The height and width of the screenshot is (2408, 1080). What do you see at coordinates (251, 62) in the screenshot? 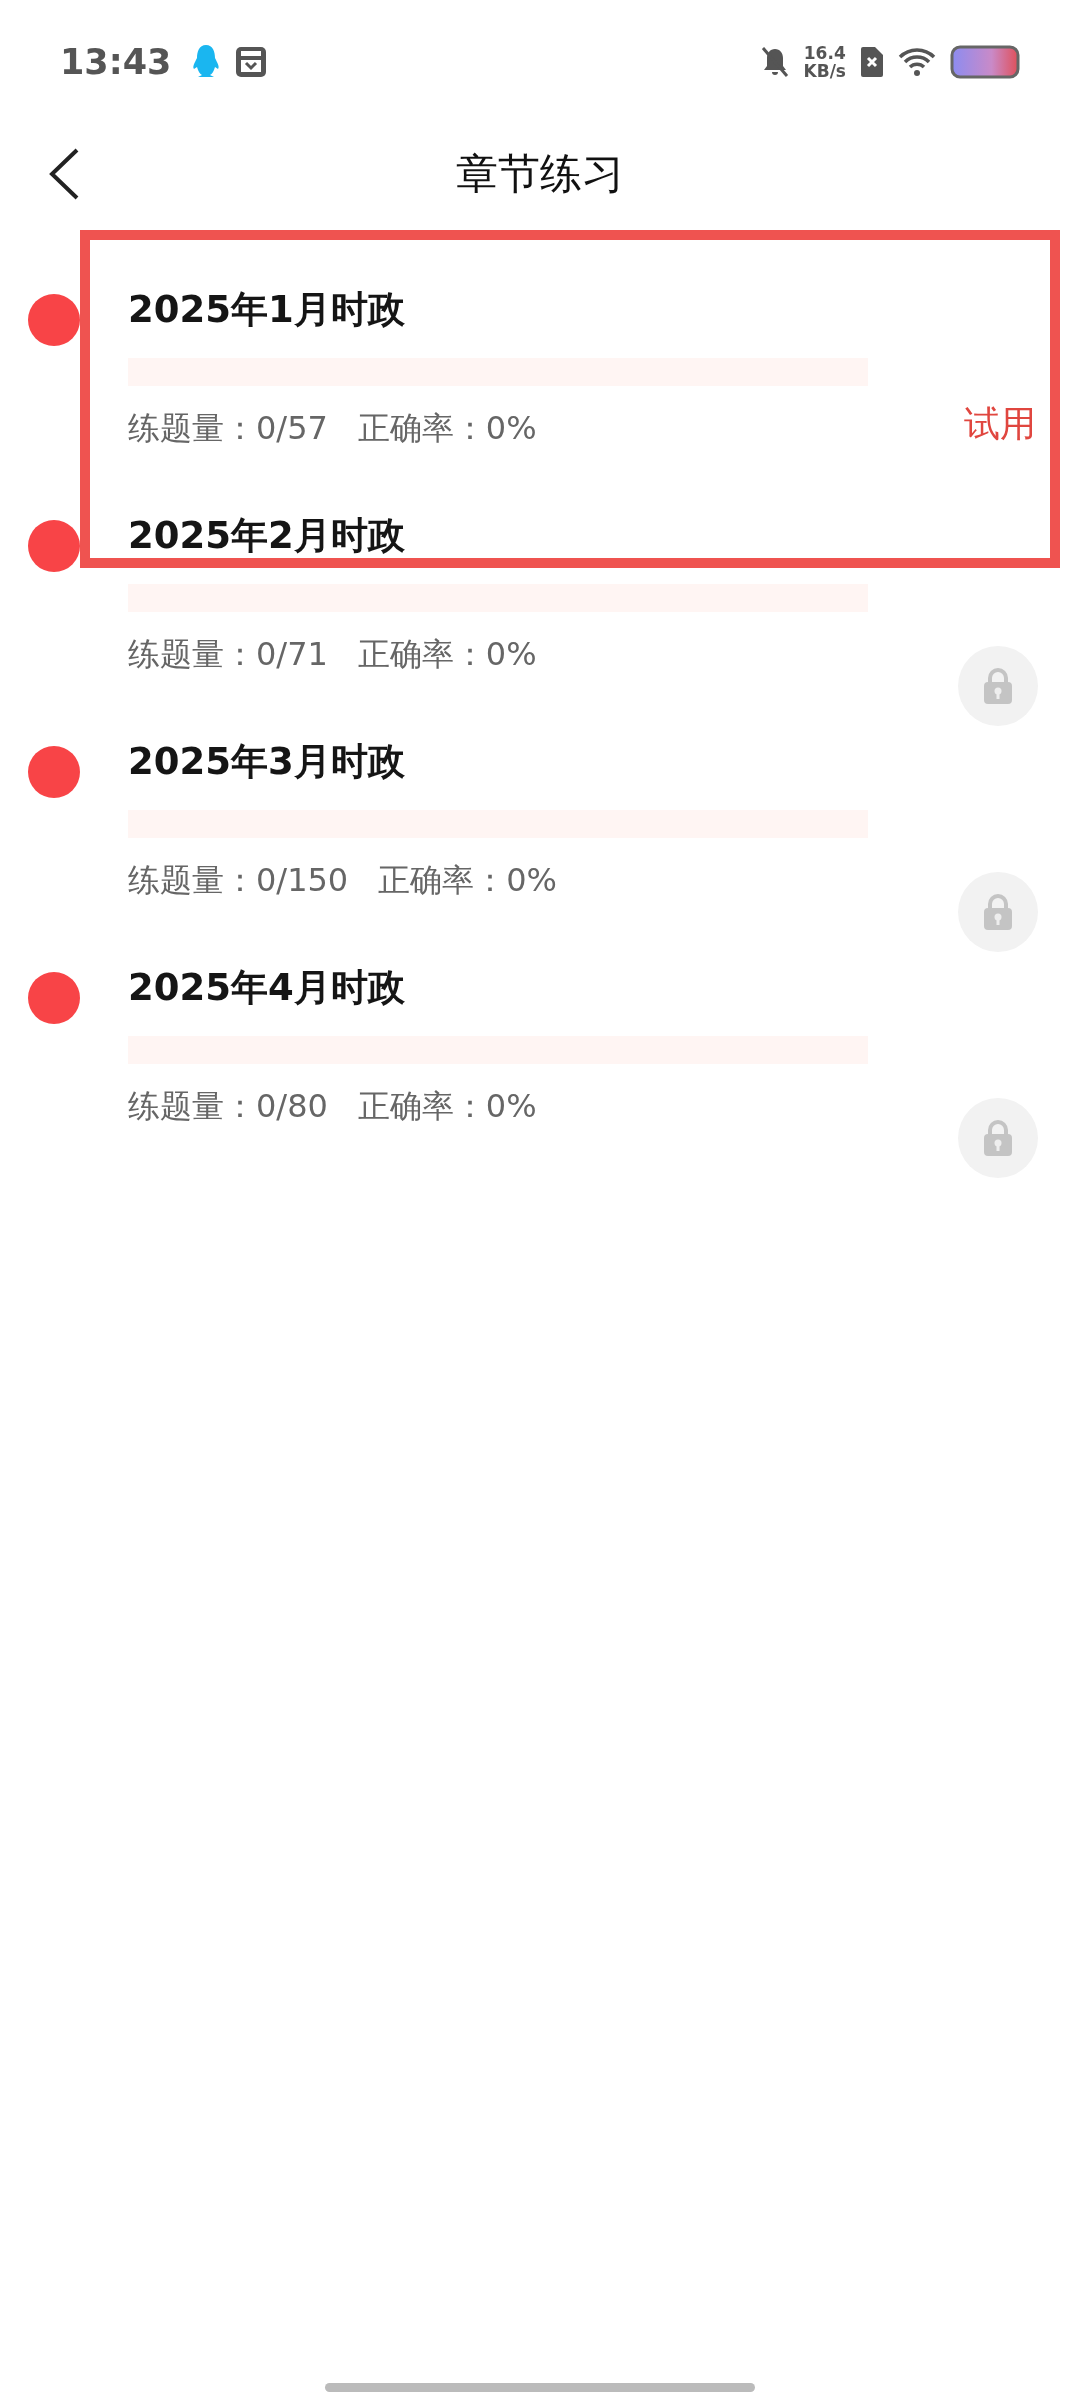
I see `inbox-icon` at bounding box center [251, 62].